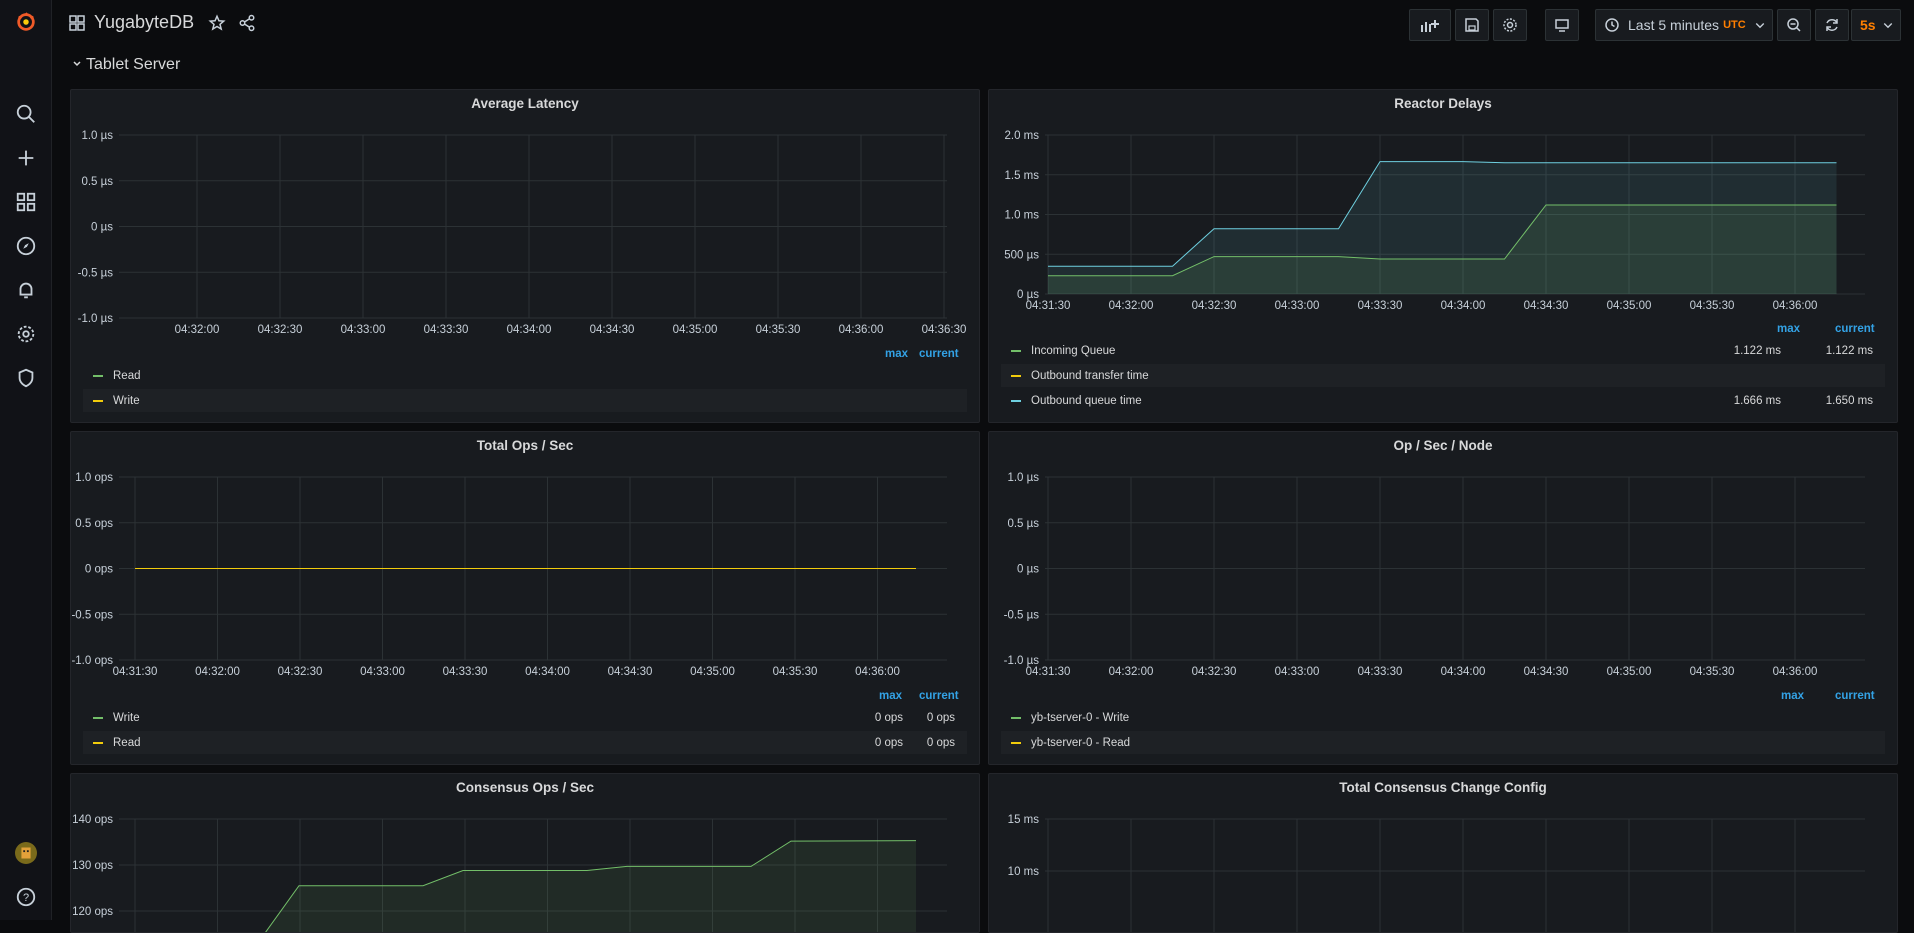 Image resolution: width=1914 pixels, height=933 pixels. Describe the element at coordinates (1024, 872) in the screenshot. I see `y-axis-tick-label: 10 ms` at that location.